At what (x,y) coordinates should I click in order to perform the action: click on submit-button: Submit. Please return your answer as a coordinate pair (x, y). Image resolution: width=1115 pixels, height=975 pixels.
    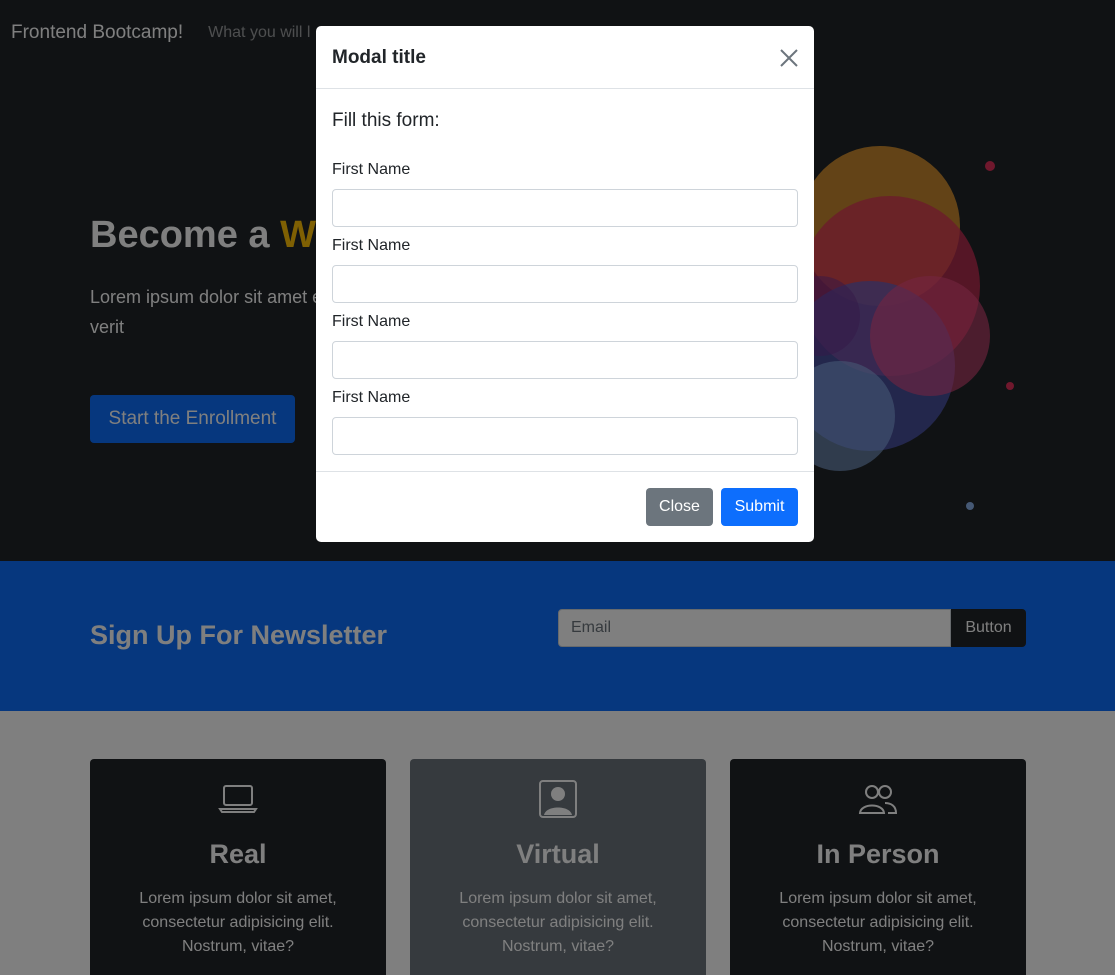
    Looking at the image, I should click on (759, 507).